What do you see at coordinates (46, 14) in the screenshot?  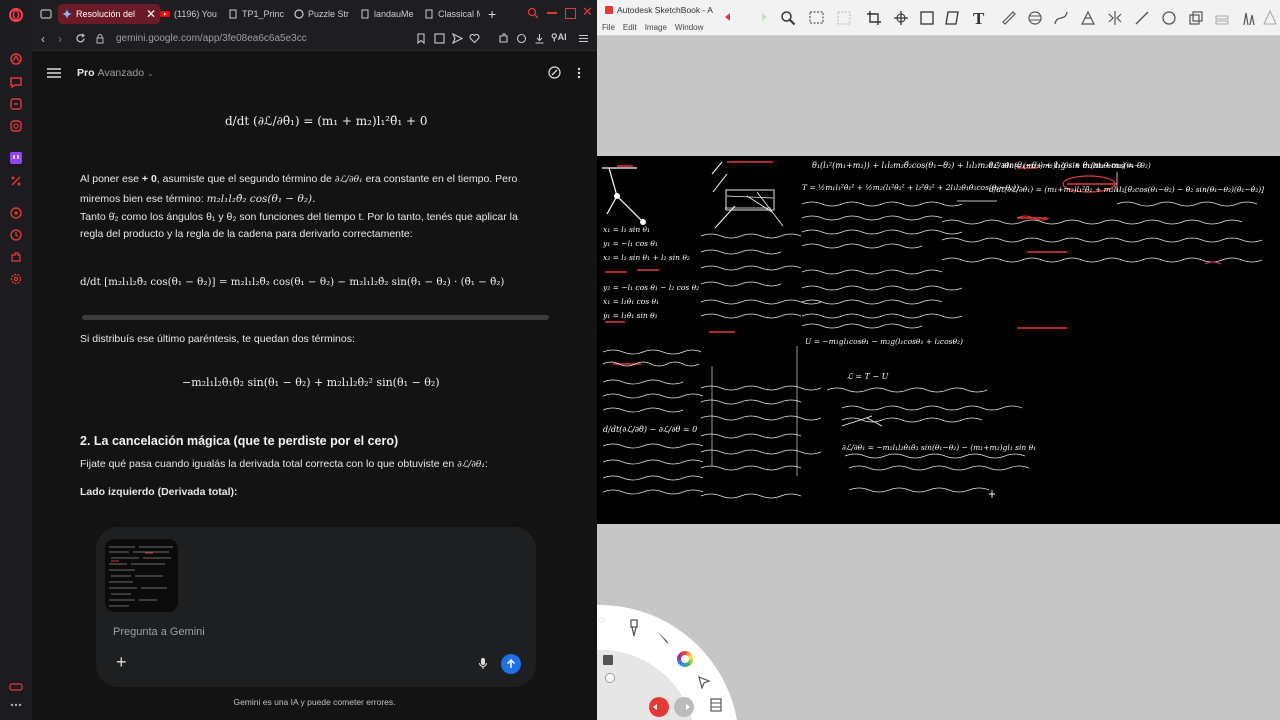 I see `tab-menu-icon` at bounding box center [46, 14].